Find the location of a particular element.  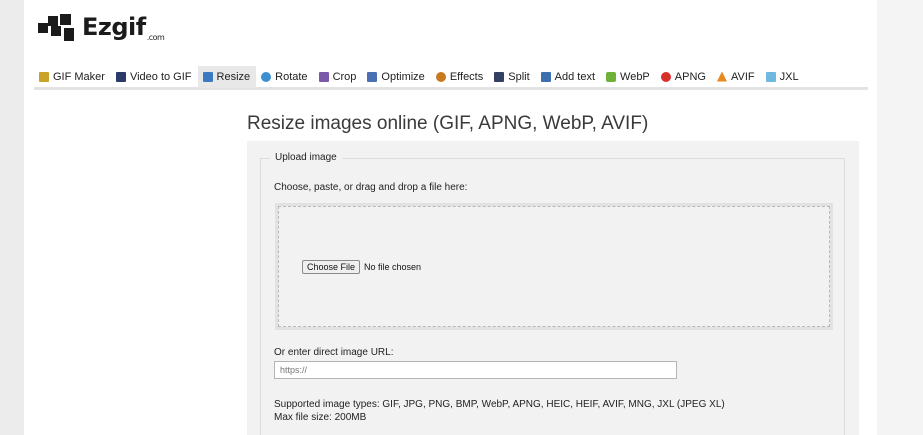

nav-item-split: Split is located at coordinates (512, 77).